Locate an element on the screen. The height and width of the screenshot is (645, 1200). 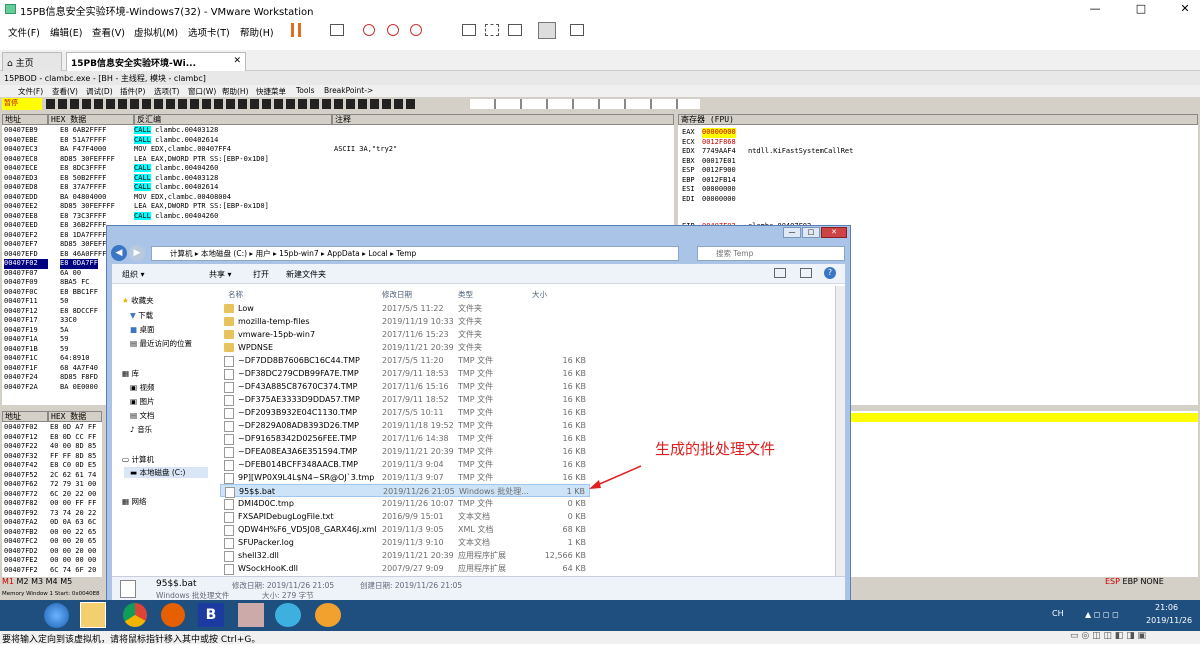
dump-row: 00407F22 40 00 8D 85 is located at coordinates (52, 447).